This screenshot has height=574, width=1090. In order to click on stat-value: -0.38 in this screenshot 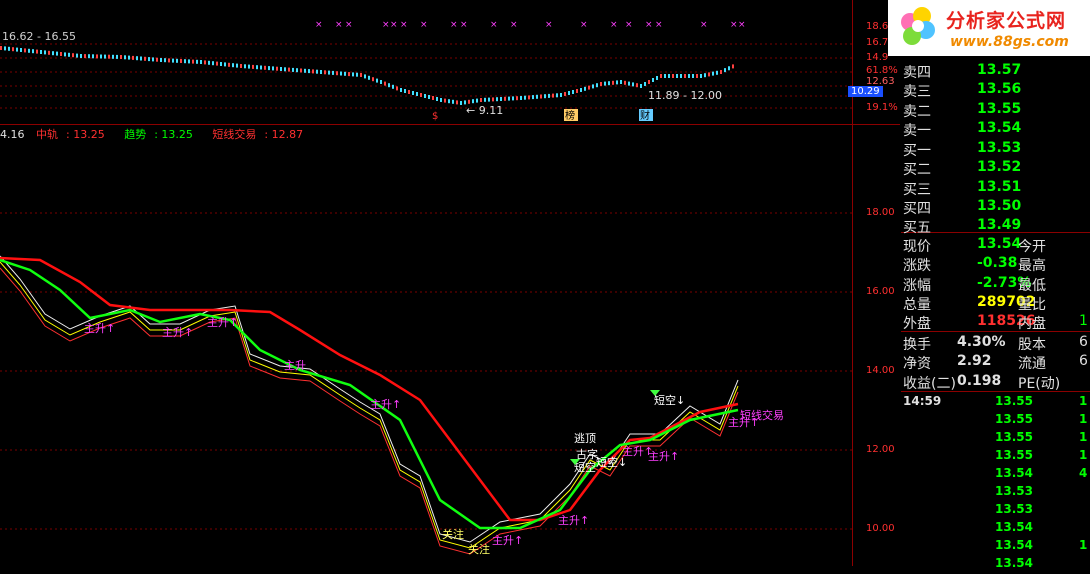, I will do `click(997, 263)`.